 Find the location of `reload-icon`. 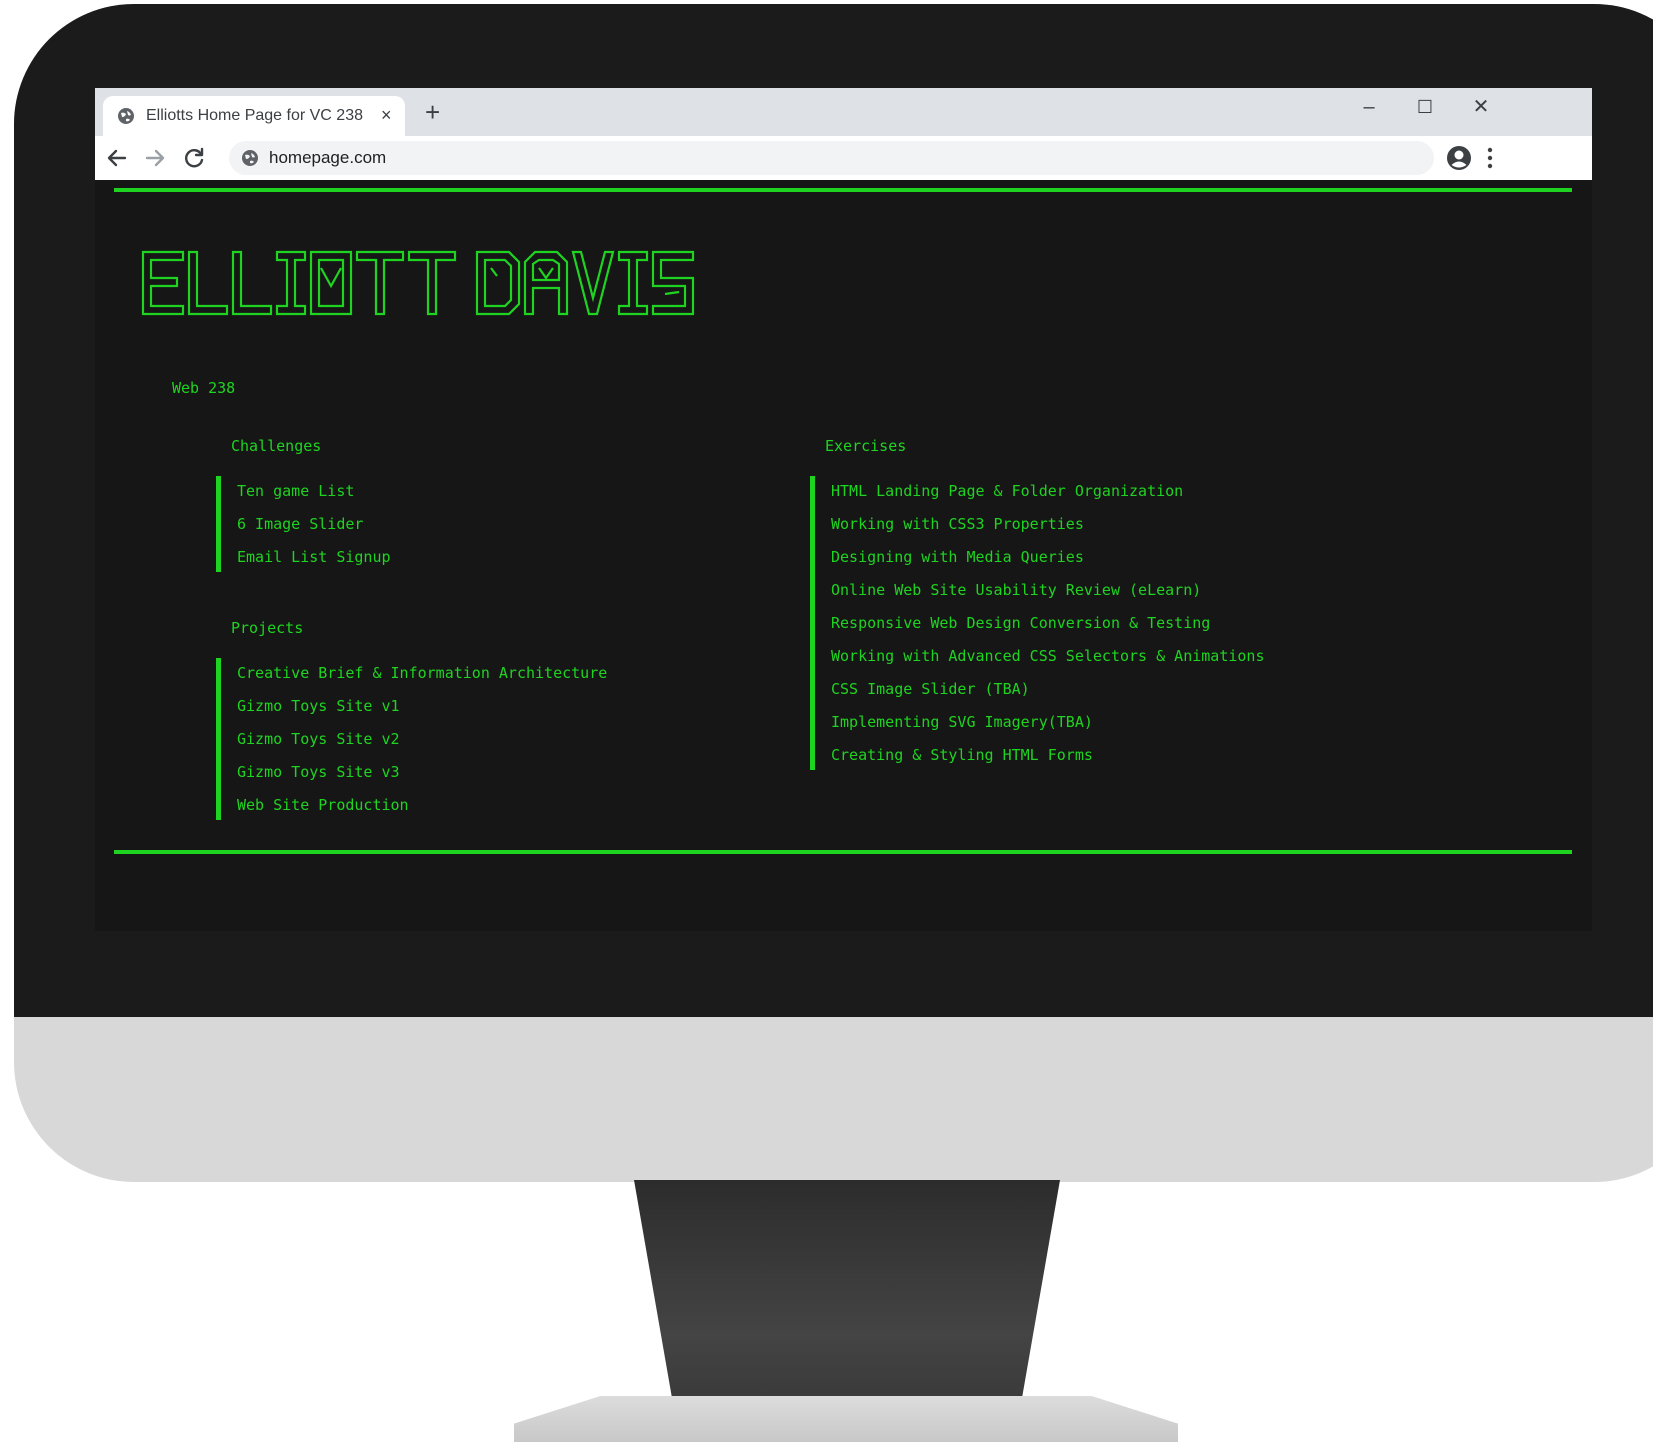

reload-icon is located at coordinates (194, 158).